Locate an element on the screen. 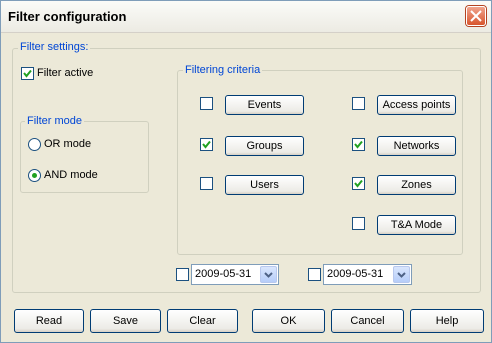 The height and width of the screenshot is (343, 492). window-title: Filter configuration is located at coordinates (67, 16).